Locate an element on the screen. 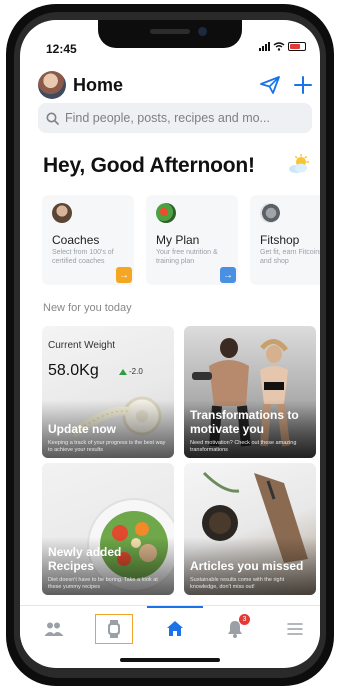 This screenshot has height=690, width=340. page-title: Home is located at coordinates (98, 84).